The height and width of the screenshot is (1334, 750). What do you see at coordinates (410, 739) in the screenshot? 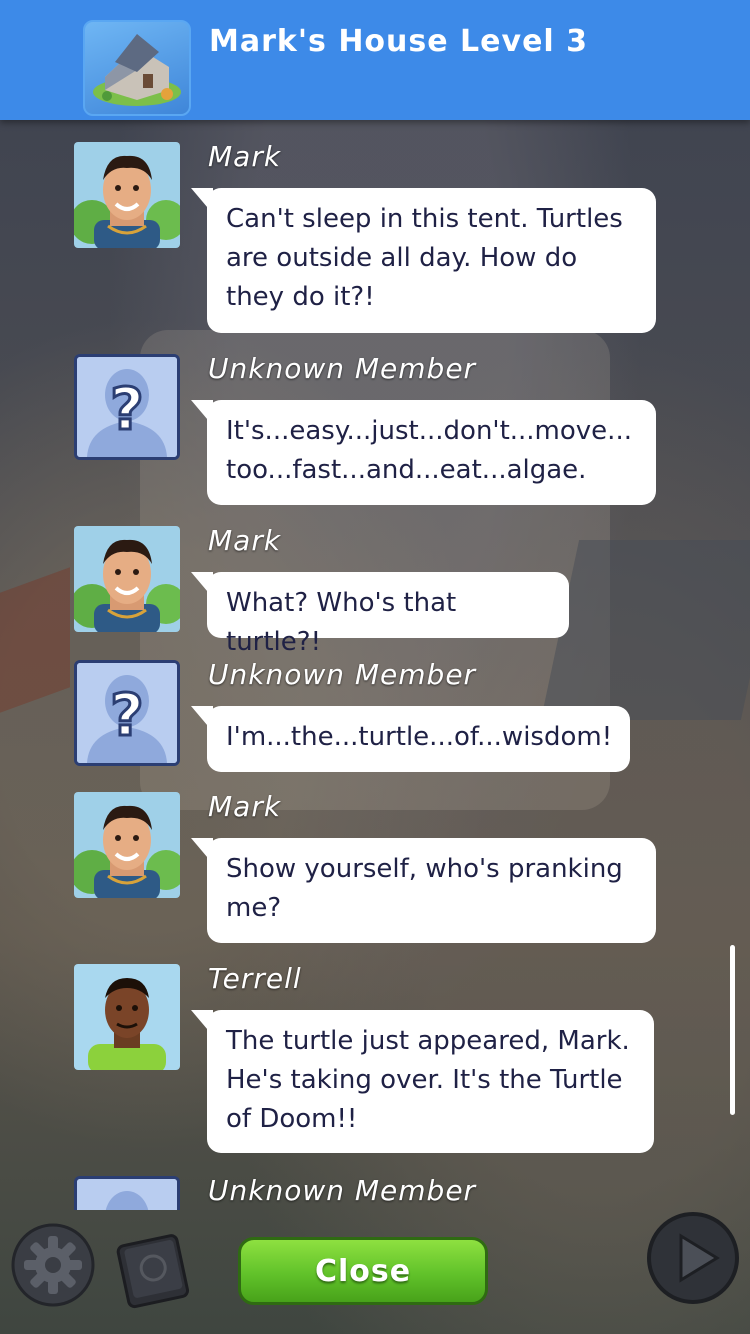
I see `message-bubble: I'm...the...turtle...of...wisdom!` at bounding box center [410, 739].